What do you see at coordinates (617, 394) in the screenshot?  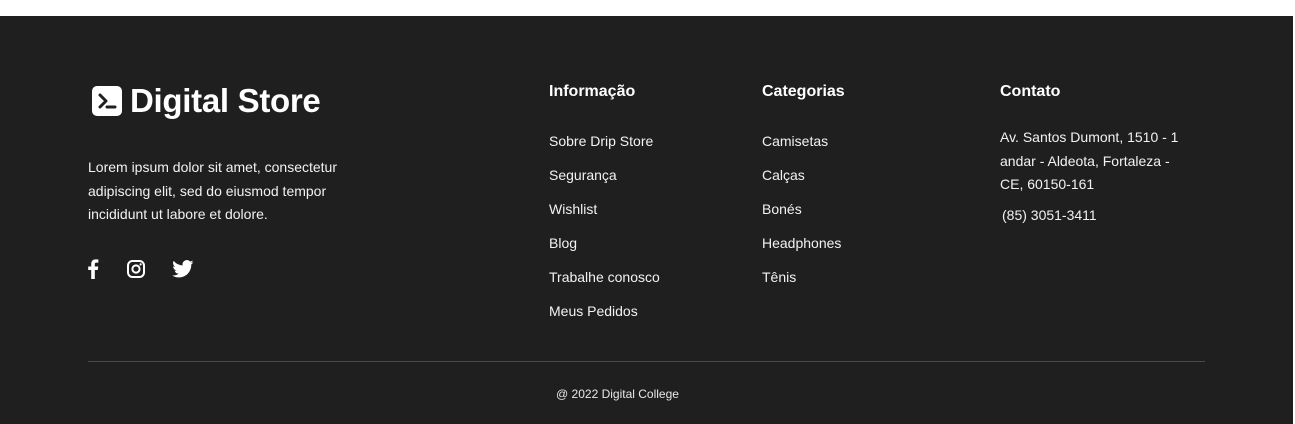 I see `copyright: @ 2022 Digital College` at bounding box center [617, 394].